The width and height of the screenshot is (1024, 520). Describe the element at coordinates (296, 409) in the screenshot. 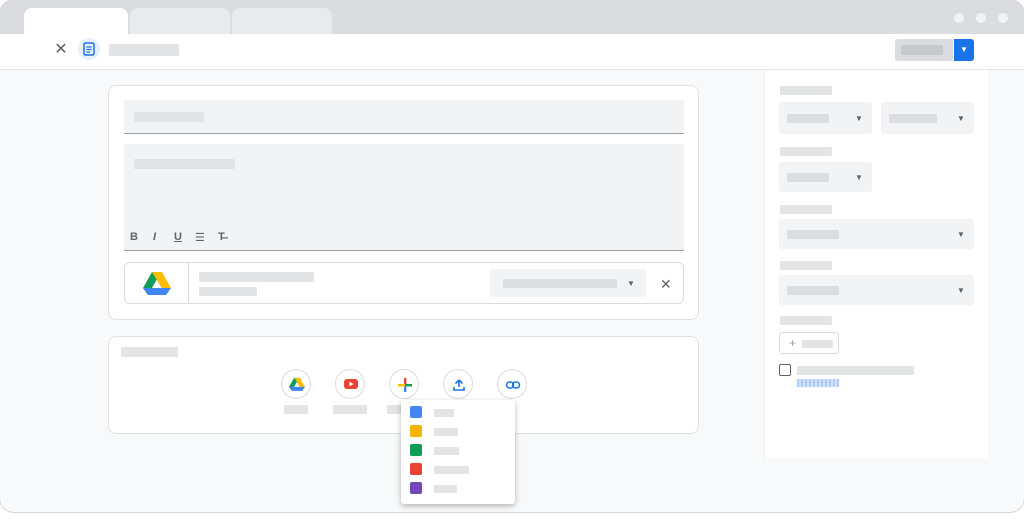

I see `drive-label-placeholder` at that location.